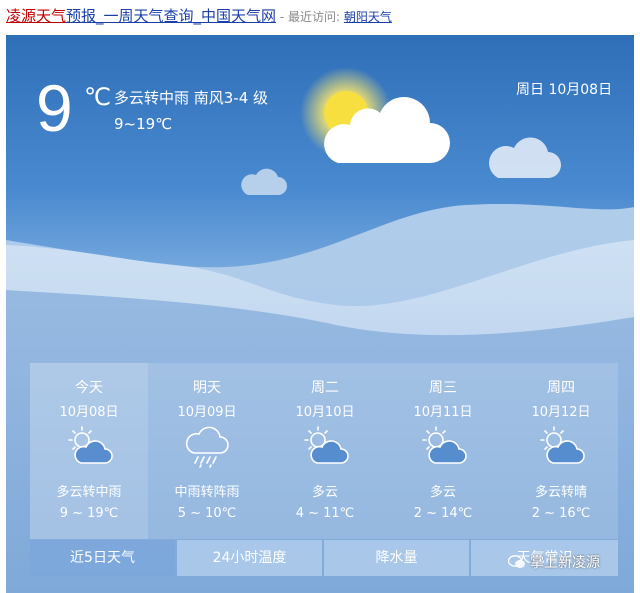 This screenshot has height=593, width=640. I want to click on day-date: 10月08日, so click(89, 412).